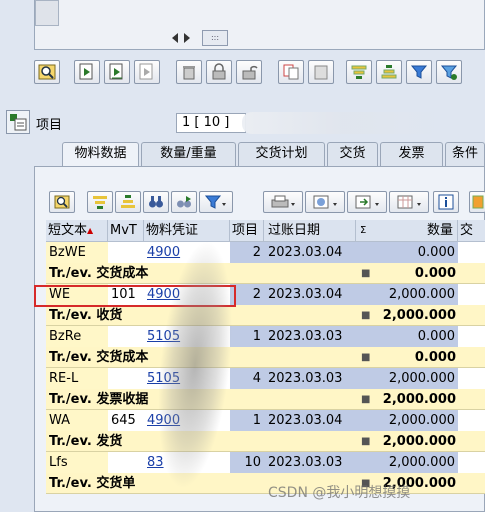 The image size is (485, 512). What do you see at coordinates (156, 202) in the screenshot?
I see `alv-find-button` at bounding box center [156, 202].